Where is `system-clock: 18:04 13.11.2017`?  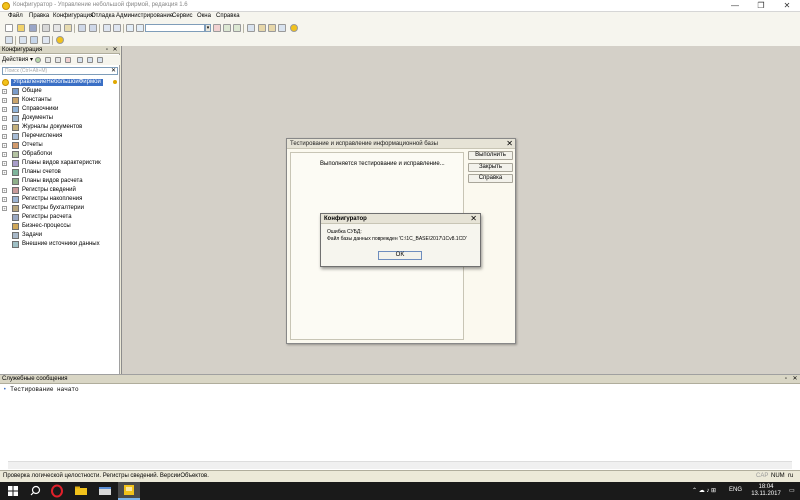 system-clock: 18:04 13.11.2017 is located at coordinates (766, 491).